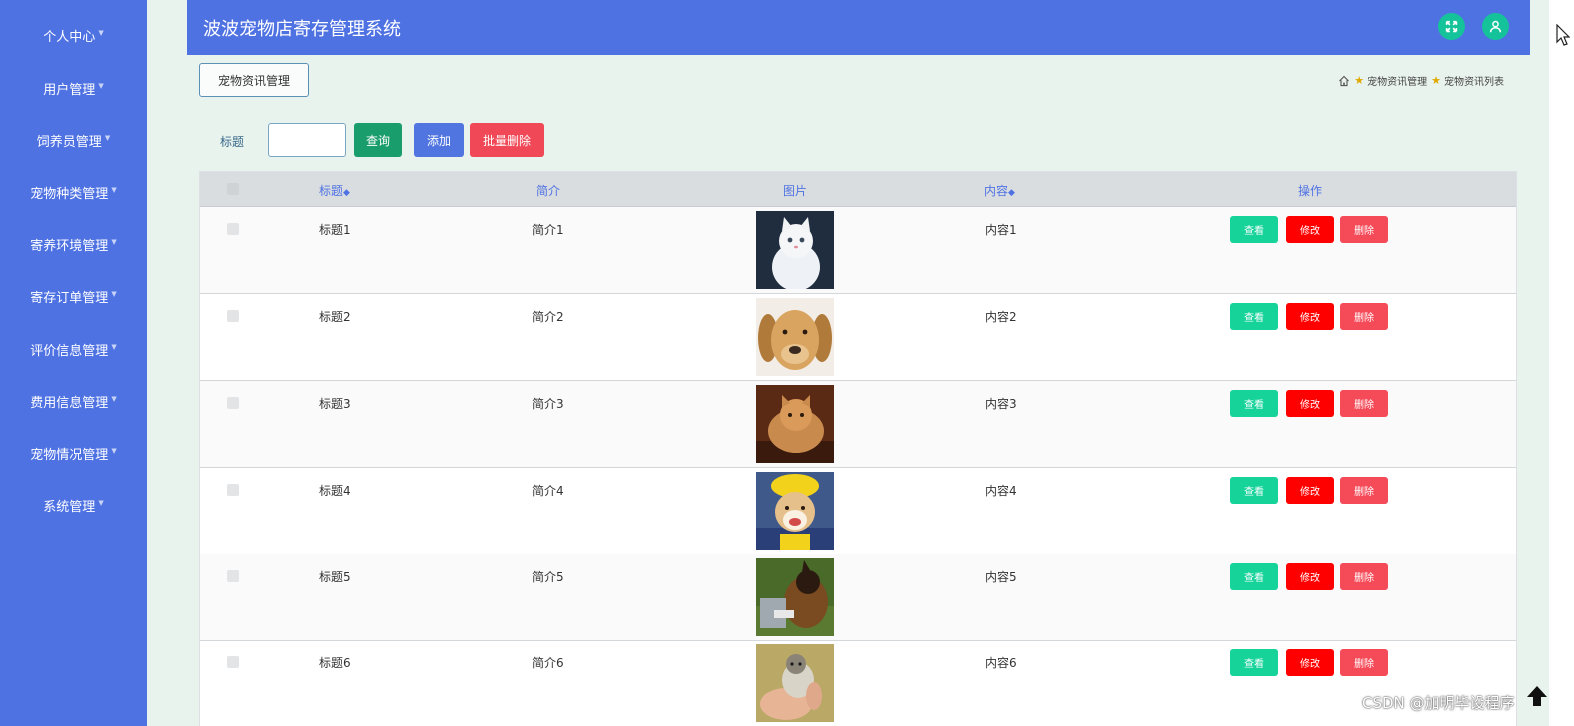  What do you see at coordinates (307, 140) in the screenshot?
I see `search-title-input` at bounding box center [307, 140].